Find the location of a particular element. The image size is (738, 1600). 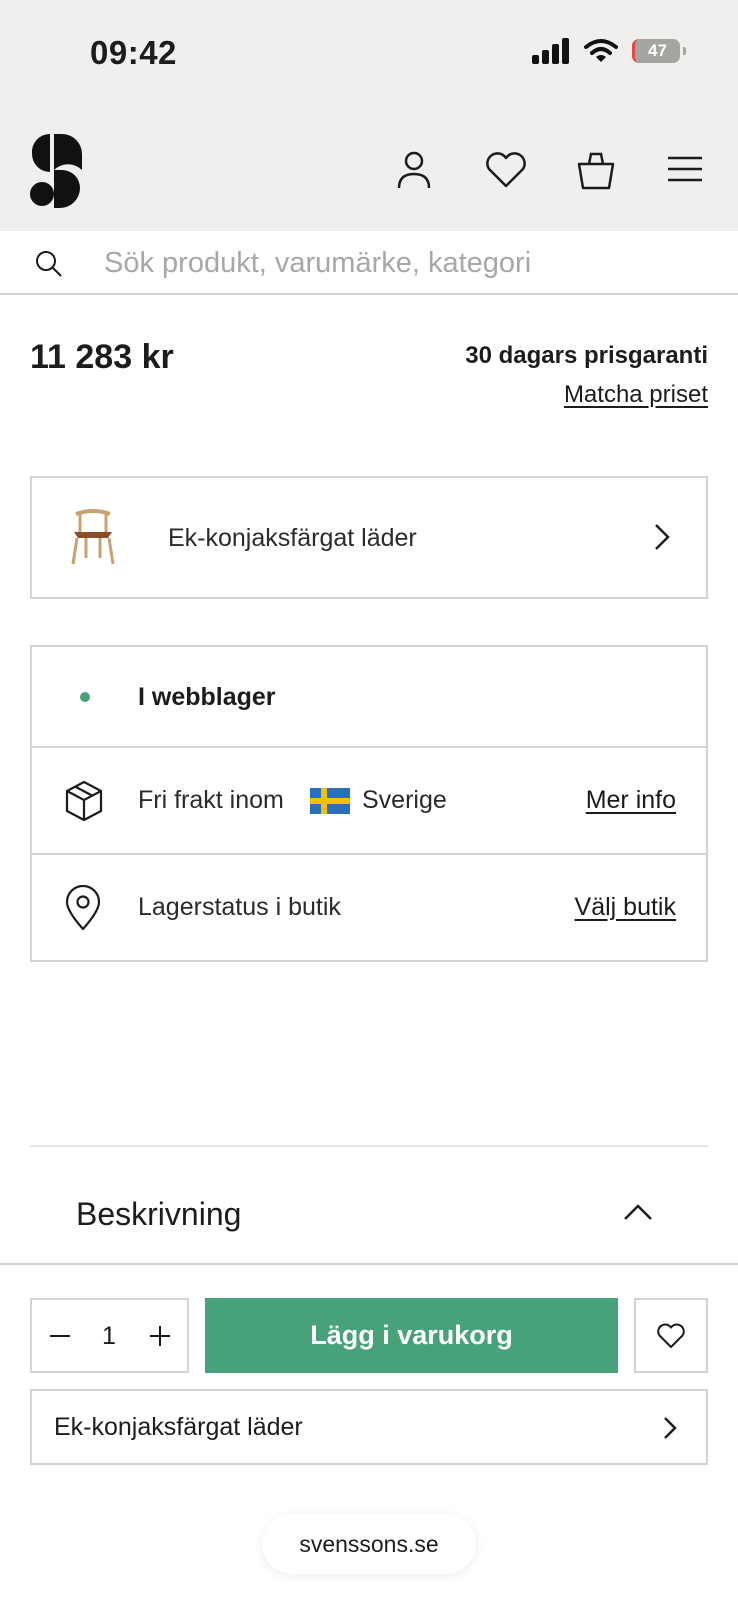

price-guarantee: 30 dagars prisgaranti is located at coordinates (586, 355).